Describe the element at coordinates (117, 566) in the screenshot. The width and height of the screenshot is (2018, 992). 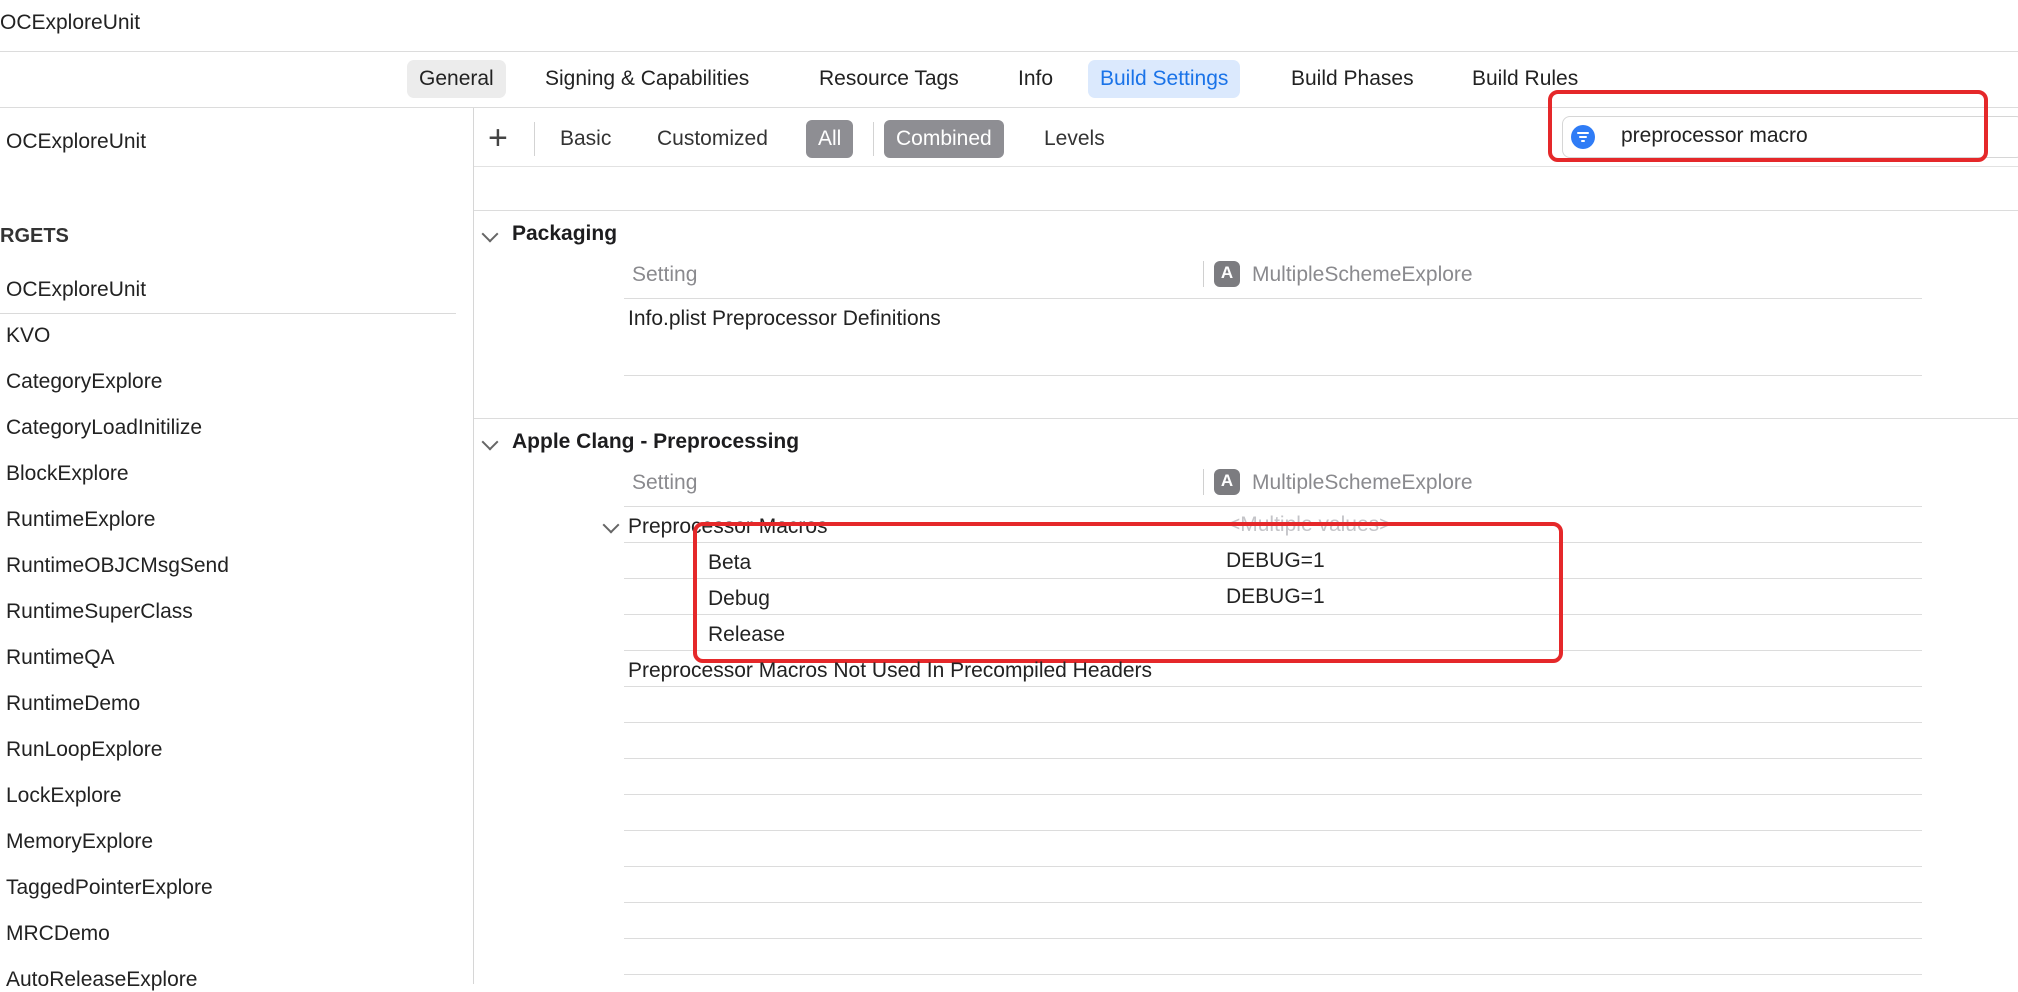
I see `sidebar-target-item: RuntimeOBJCMsgSend` at that location.